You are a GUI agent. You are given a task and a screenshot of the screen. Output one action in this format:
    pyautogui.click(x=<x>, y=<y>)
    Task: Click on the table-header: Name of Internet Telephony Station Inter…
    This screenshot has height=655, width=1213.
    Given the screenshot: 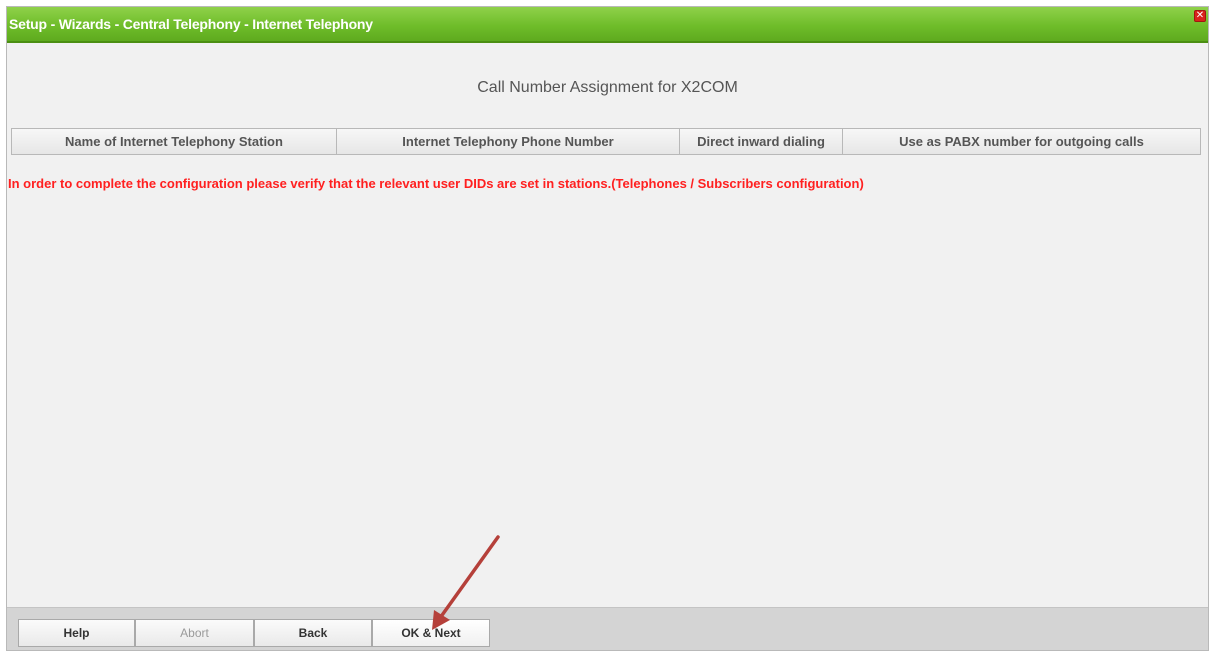 What is the action you would take?
    pyautogui.click(x=606, y=141)
    